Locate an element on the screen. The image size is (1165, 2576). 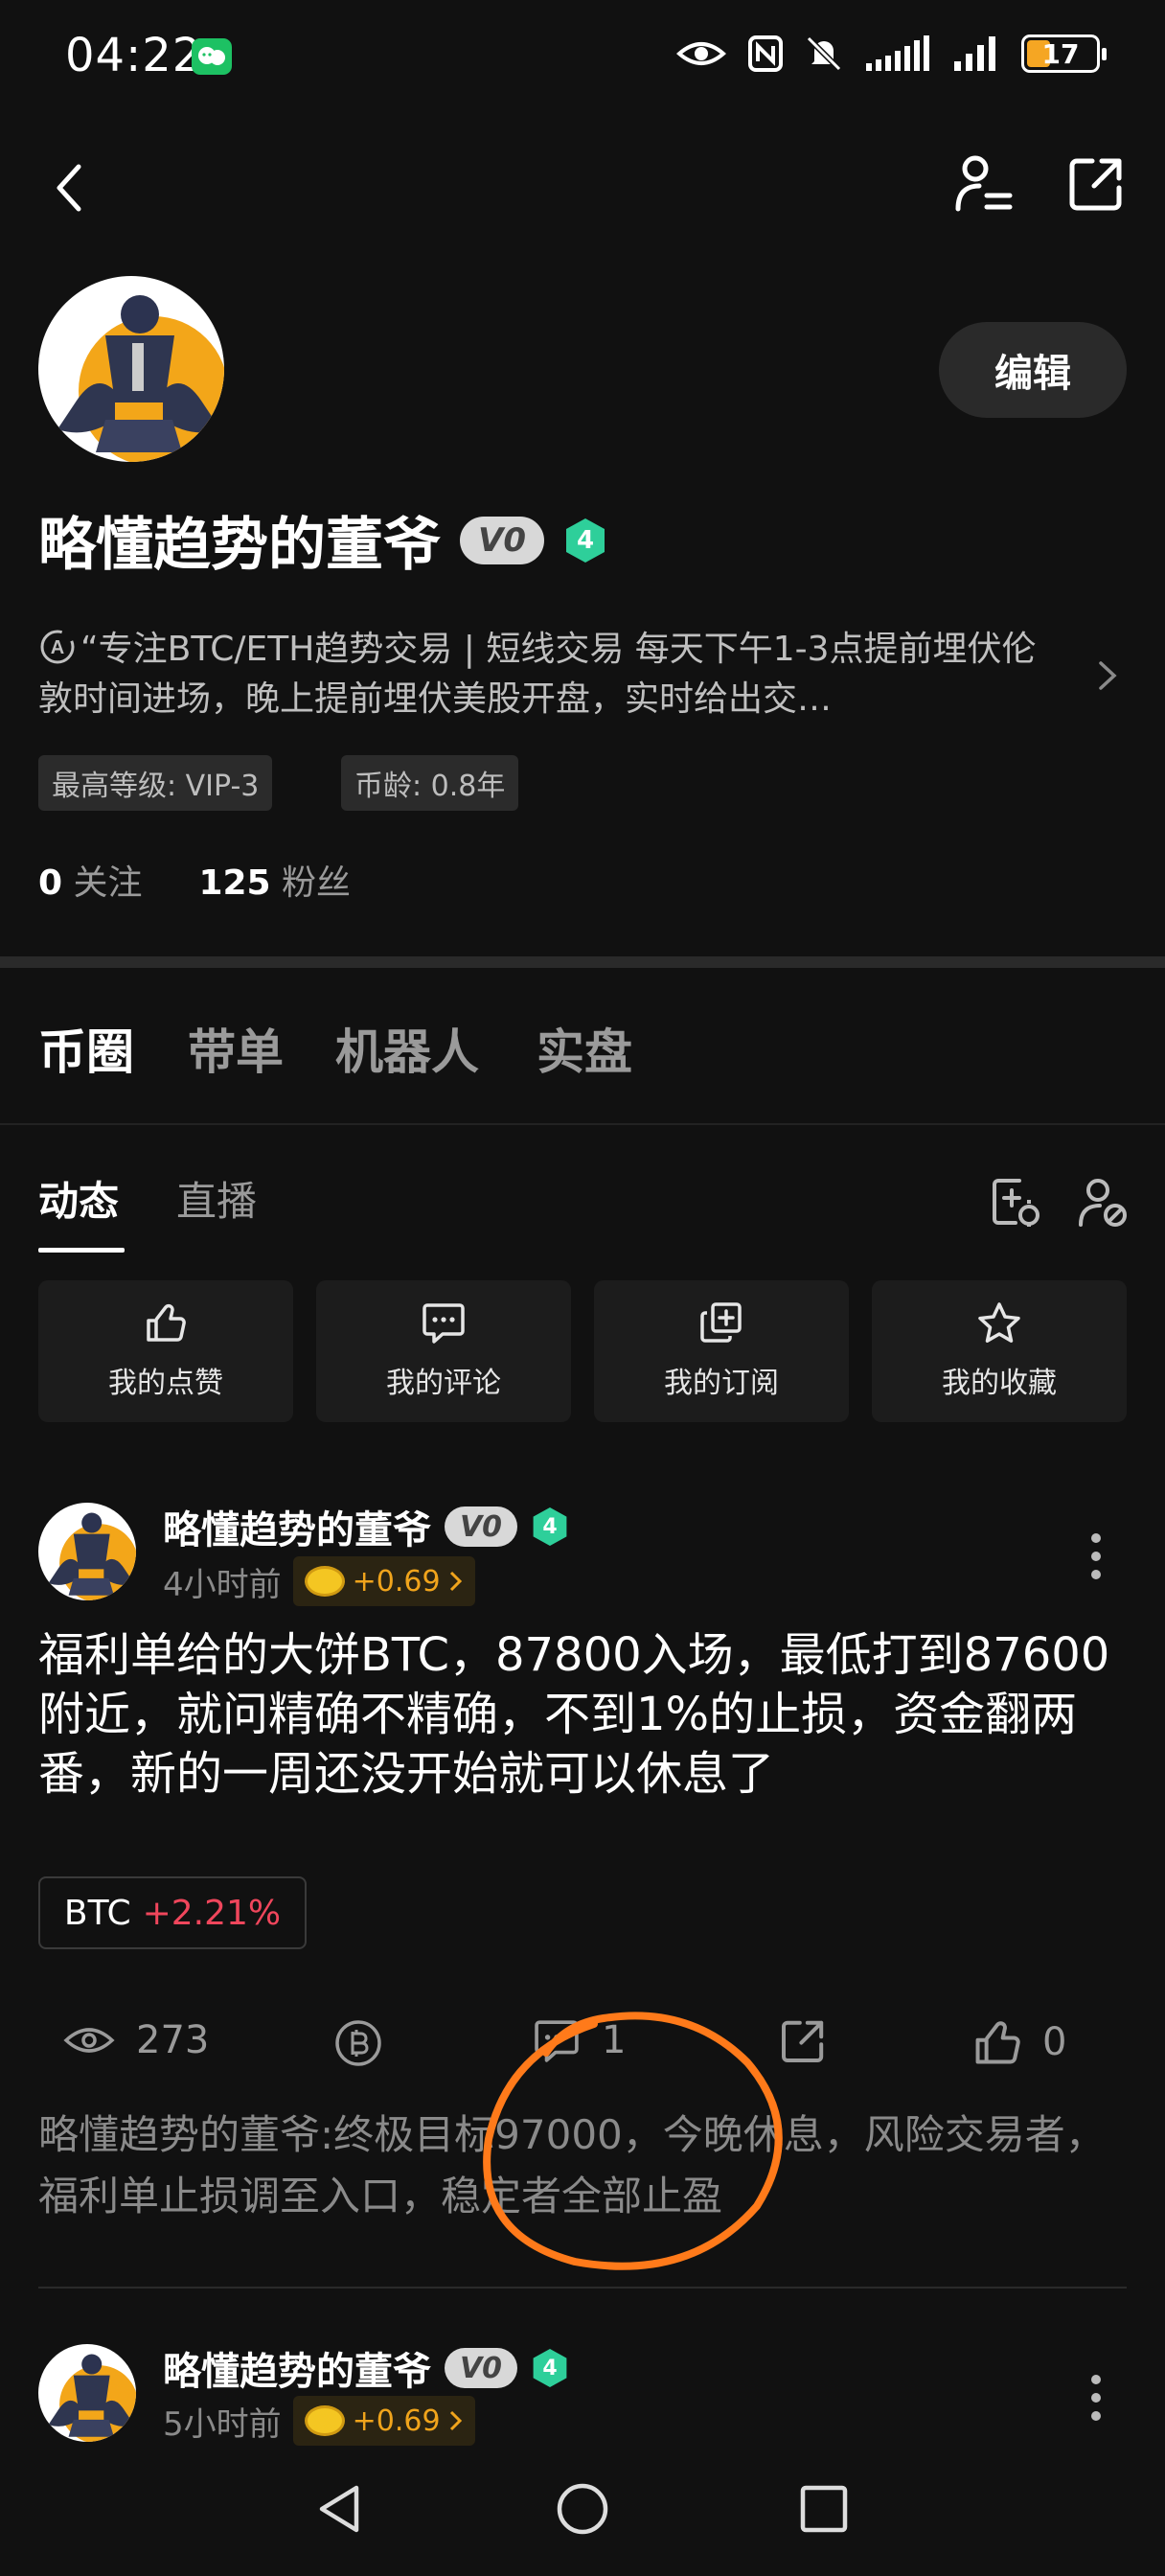
tag-account-age: 币龄: 0.8年 is located at coordinates (430, 783).